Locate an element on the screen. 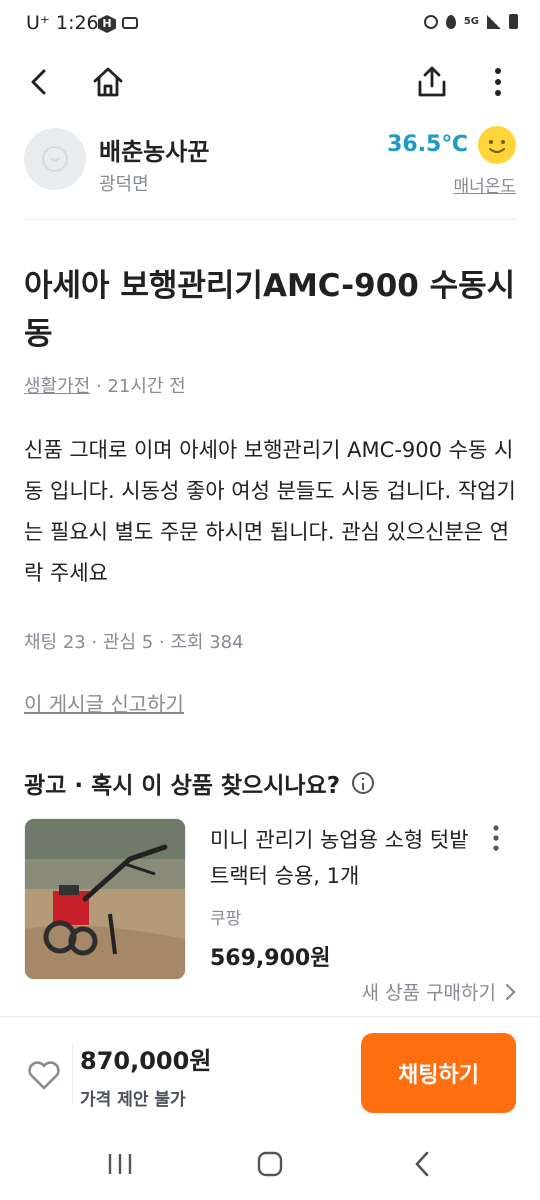 The height and width of the screenshot is (1200, 540). report-link: 이 게시글 신고하기 is located at coordinates (104, 702).